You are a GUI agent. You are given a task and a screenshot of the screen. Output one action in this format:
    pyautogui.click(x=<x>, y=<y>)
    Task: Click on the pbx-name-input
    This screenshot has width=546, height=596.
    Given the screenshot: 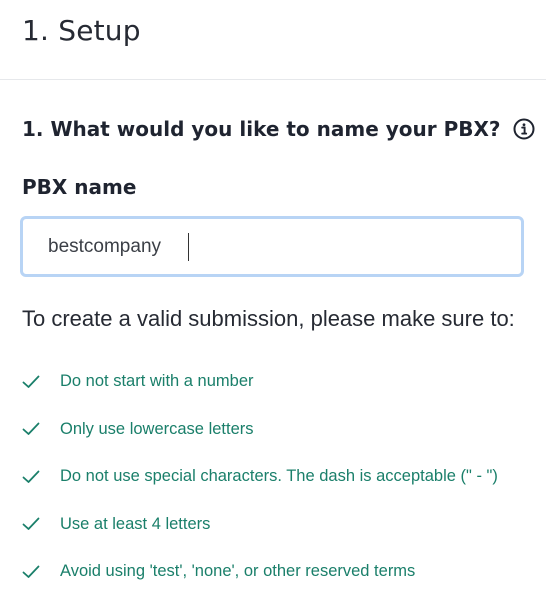 What is the action you would take?
    pyautogui.click(x=272, y=246)
    